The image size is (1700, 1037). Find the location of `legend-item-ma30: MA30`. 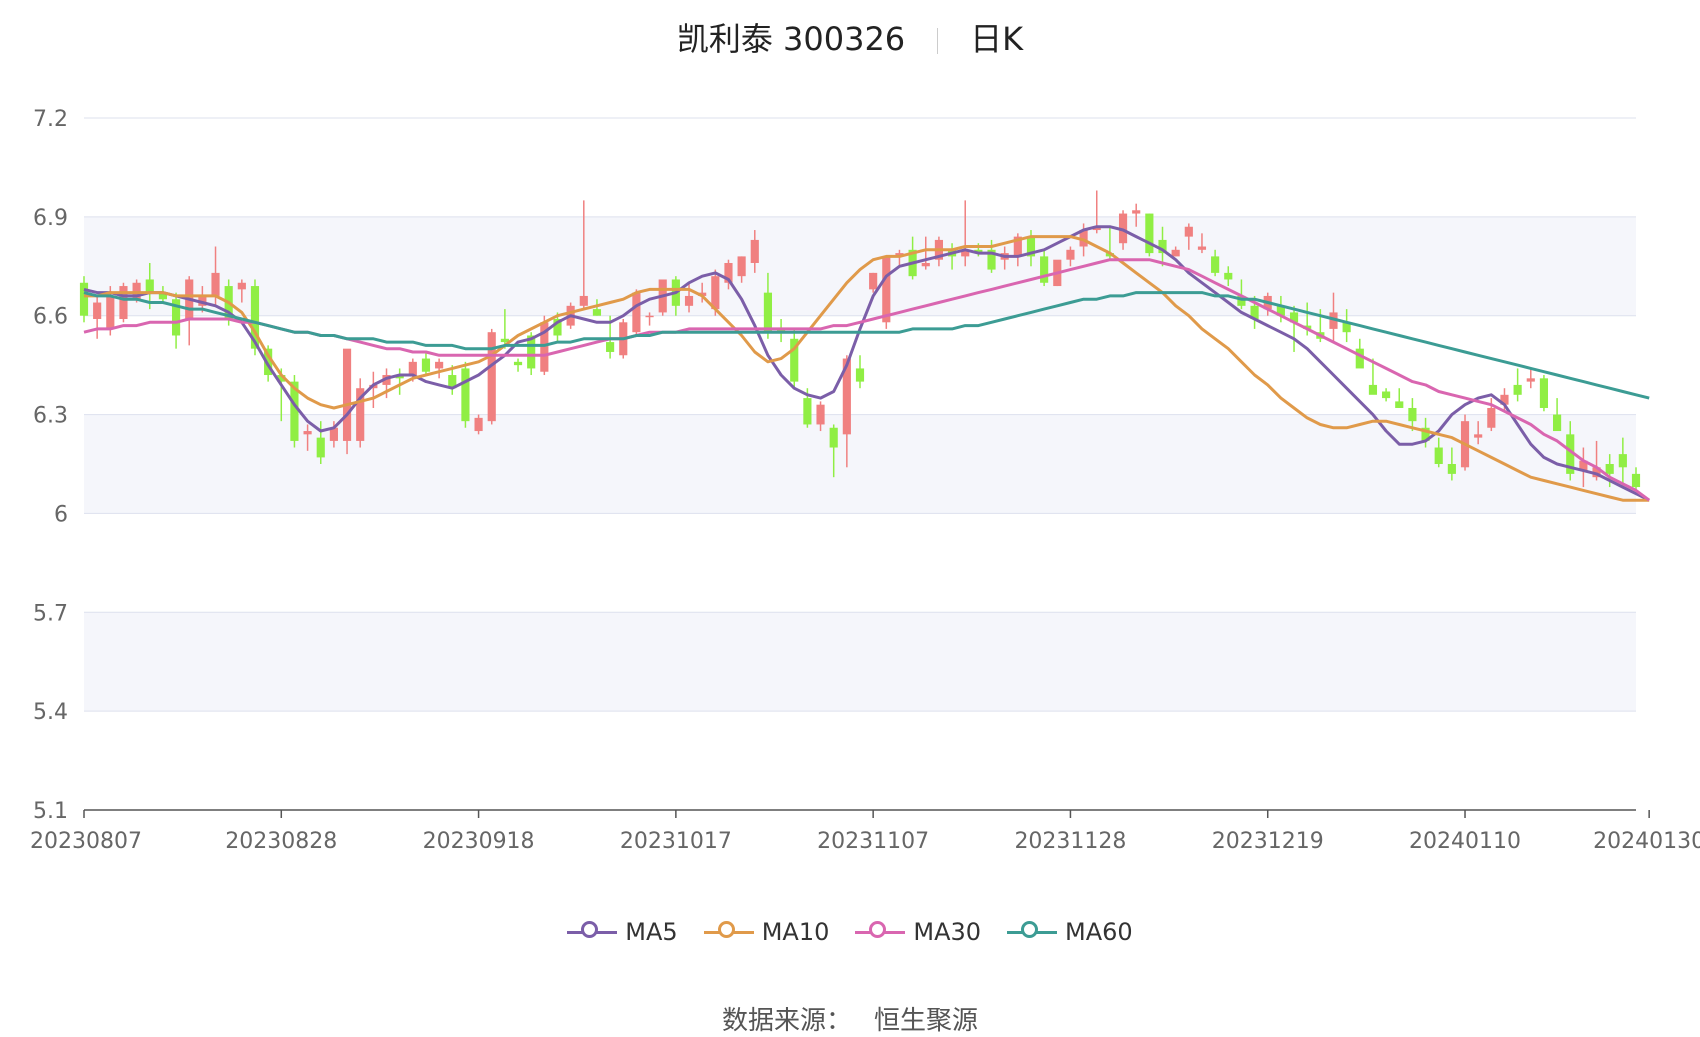

legend-item-ma30: MA30 is located at coordinates (918, 932).